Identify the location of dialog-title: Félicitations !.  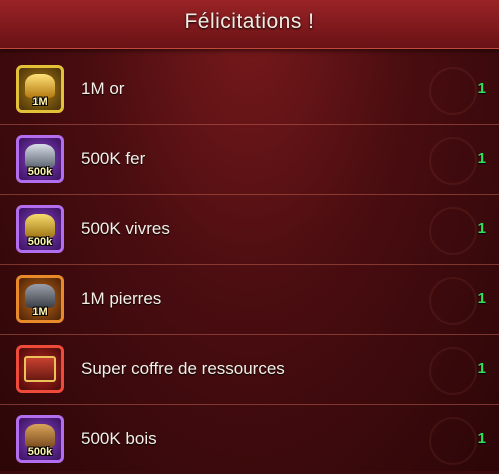
(249, 21).